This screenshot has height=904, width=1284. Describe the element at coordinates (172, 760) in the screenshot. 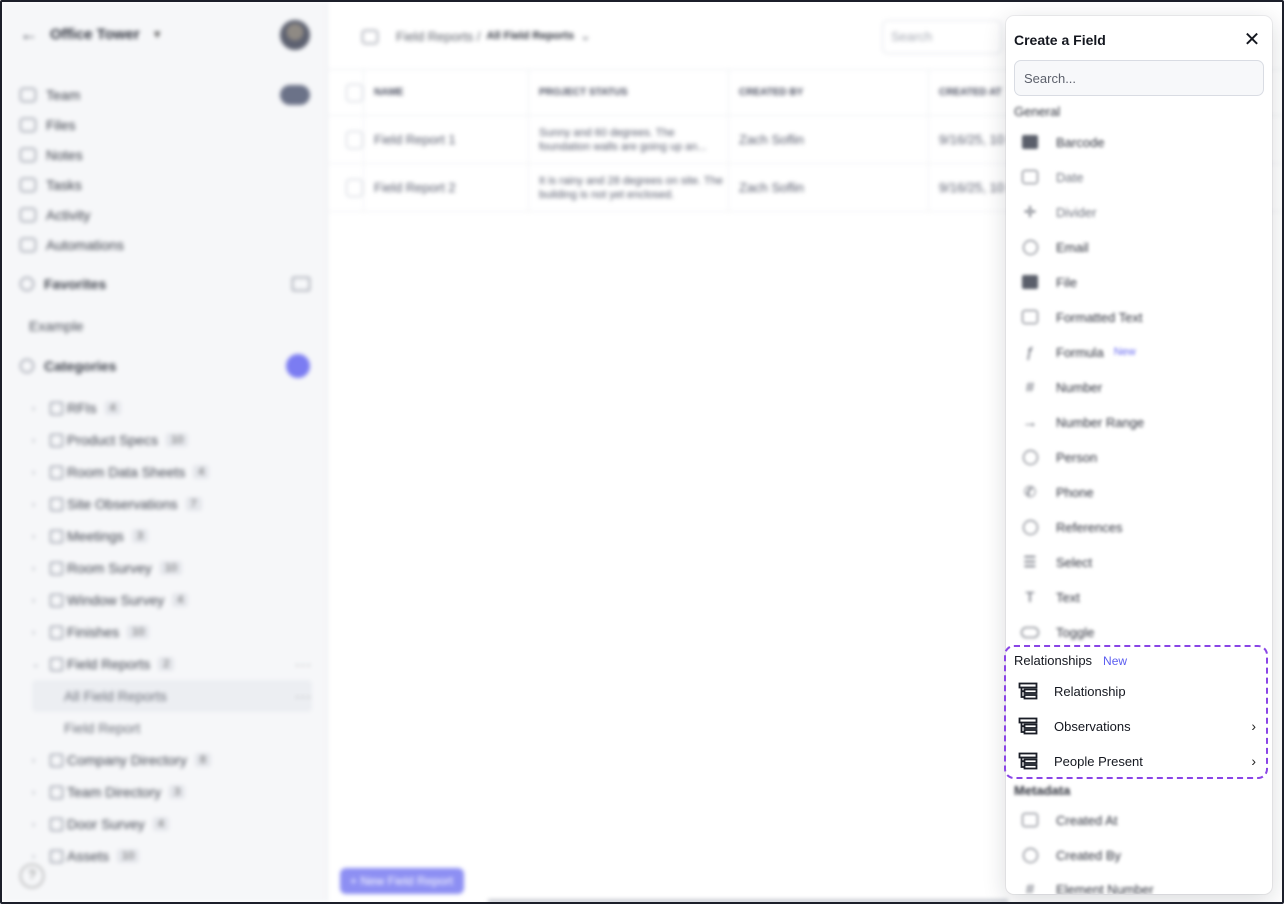

I see `category-item: › Company Directory 8` at that location.